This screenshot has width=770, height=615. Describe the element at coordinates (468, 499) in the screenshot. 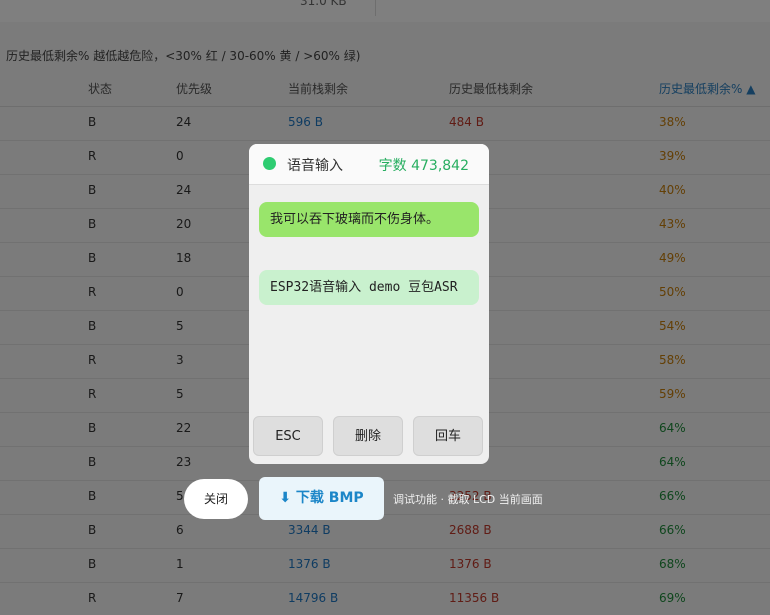

I see `debug-hint-text: 调试功能 · 截取 LCD 当前画面` at that location.